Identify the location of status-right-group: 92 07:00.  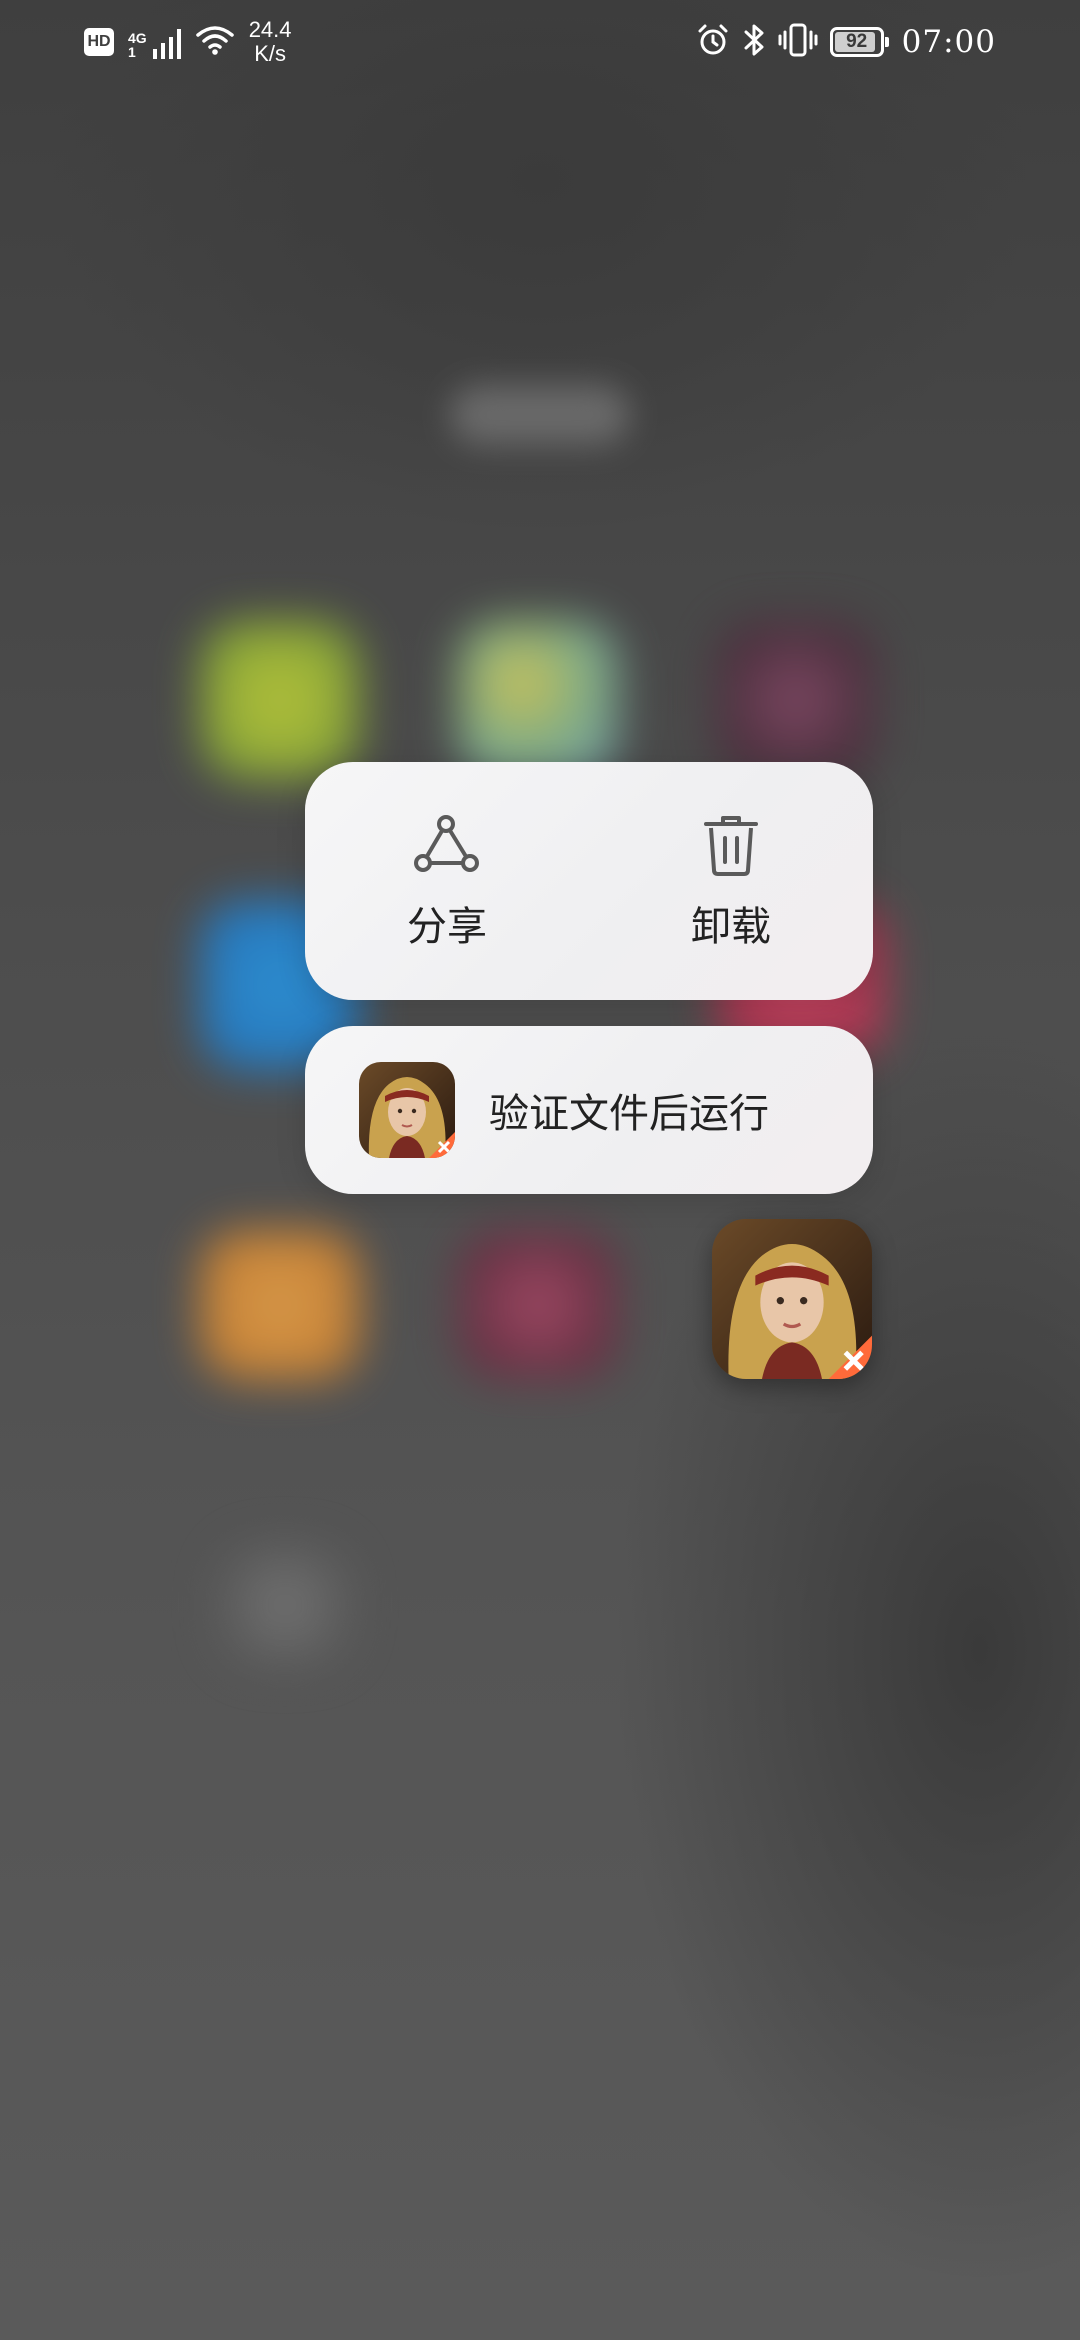
(846, 42).